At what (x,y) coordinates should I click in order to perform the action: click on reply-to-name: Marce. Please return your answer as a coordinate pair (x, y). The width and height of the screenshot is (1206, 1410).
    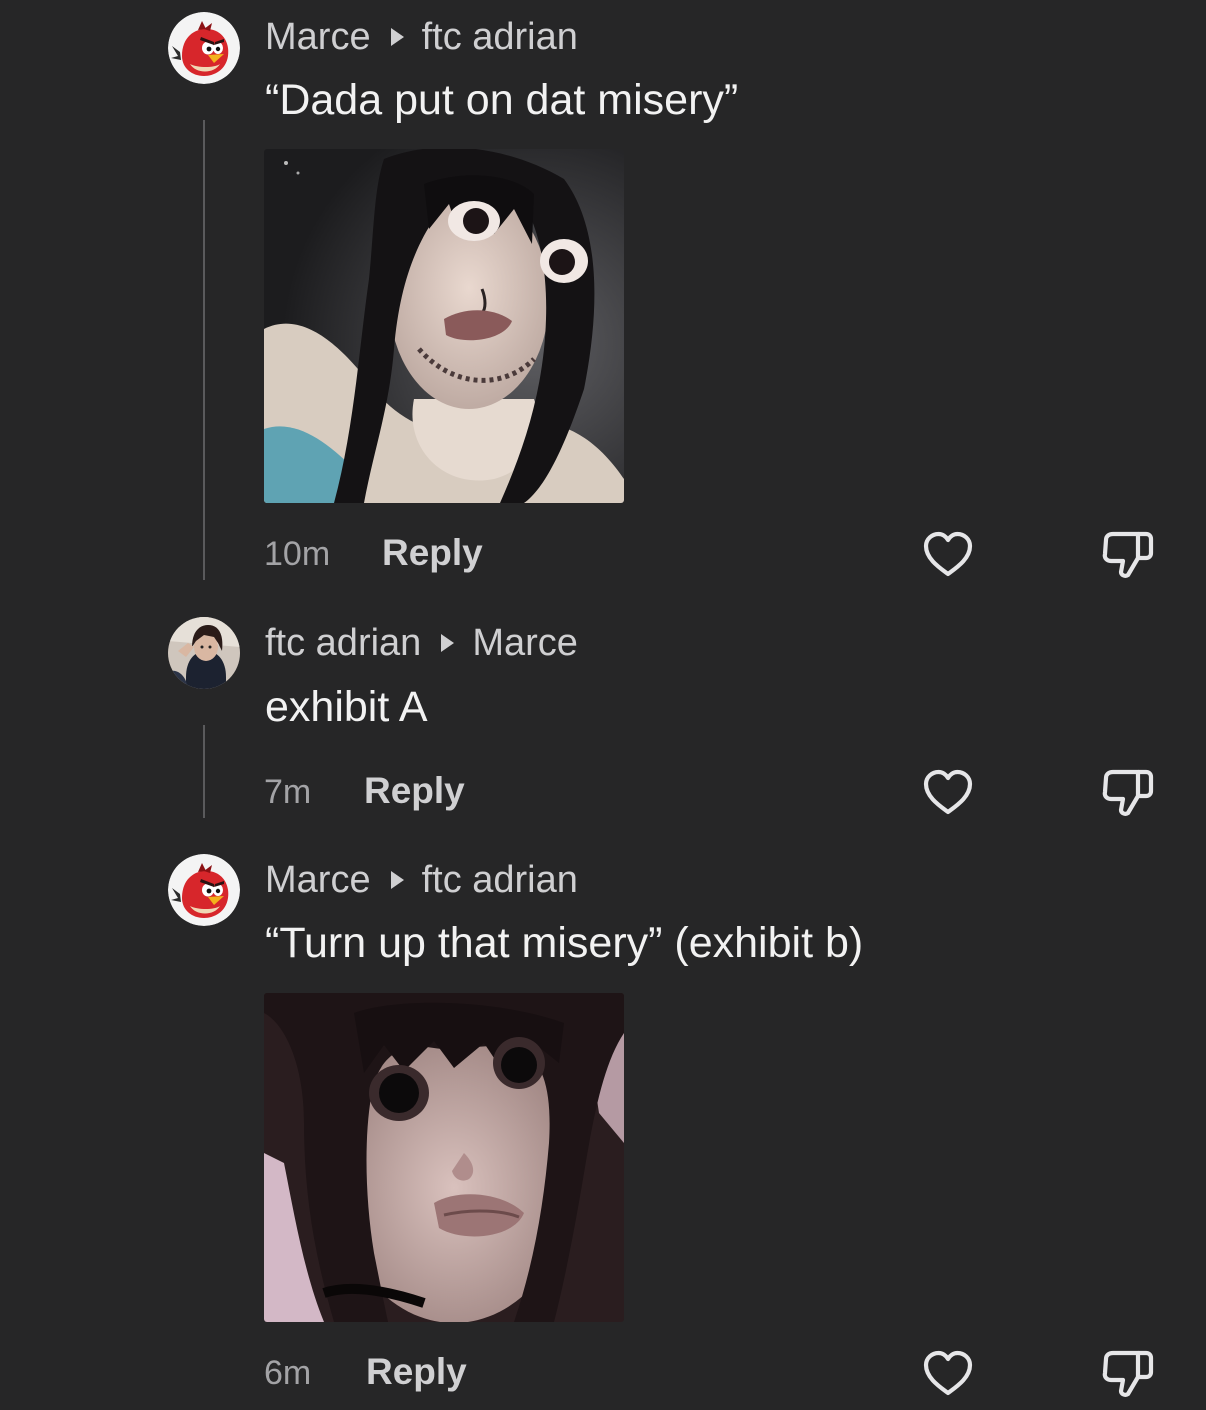
    Looking at the image, I should click on (525, 643).